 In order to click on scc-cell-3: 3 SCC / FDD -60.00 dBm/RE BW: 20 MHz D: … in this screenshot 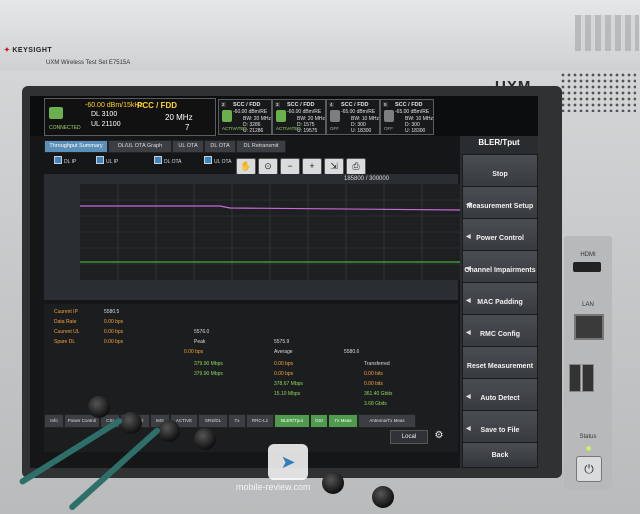, I will do `click(299, 117)`.